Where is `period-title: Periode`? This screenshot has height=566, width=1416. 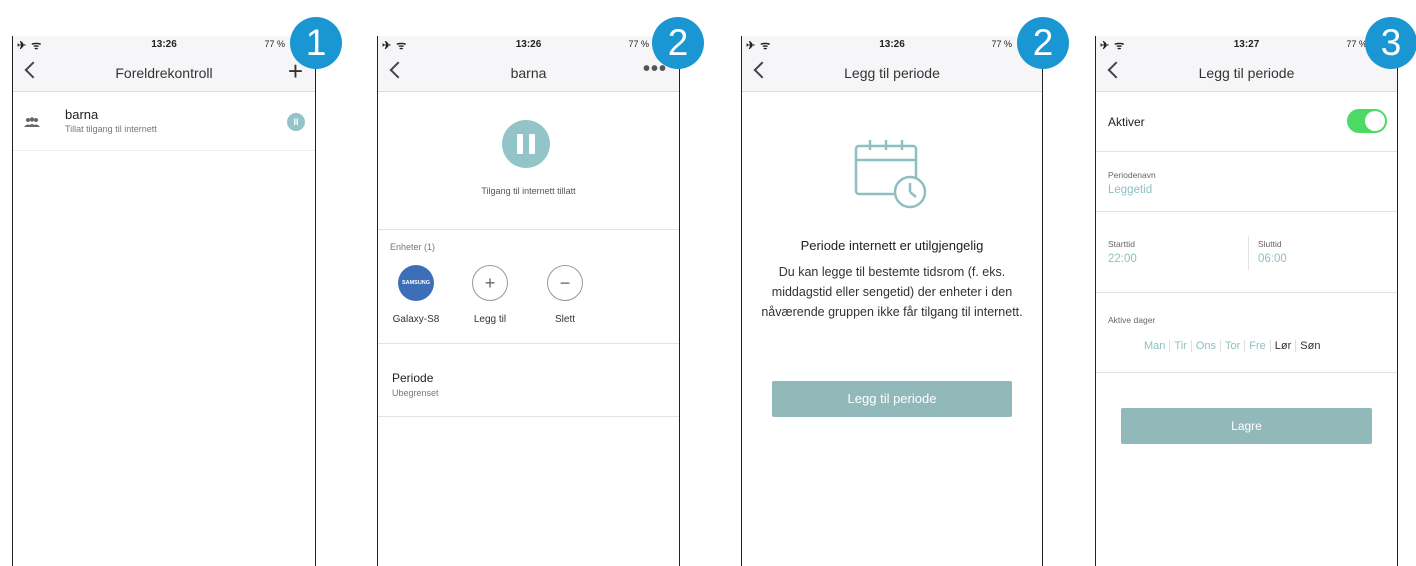
period-title: Periode is located at coordinates (412, 378).